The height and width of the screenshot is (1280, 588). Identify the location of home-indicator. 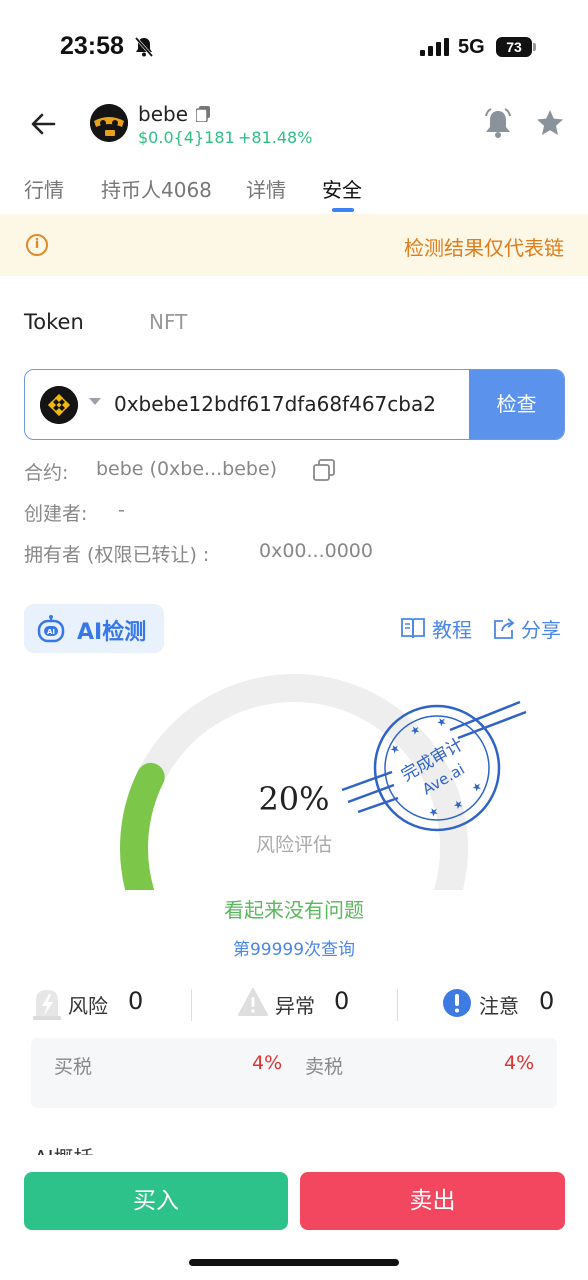
(294, 1262).